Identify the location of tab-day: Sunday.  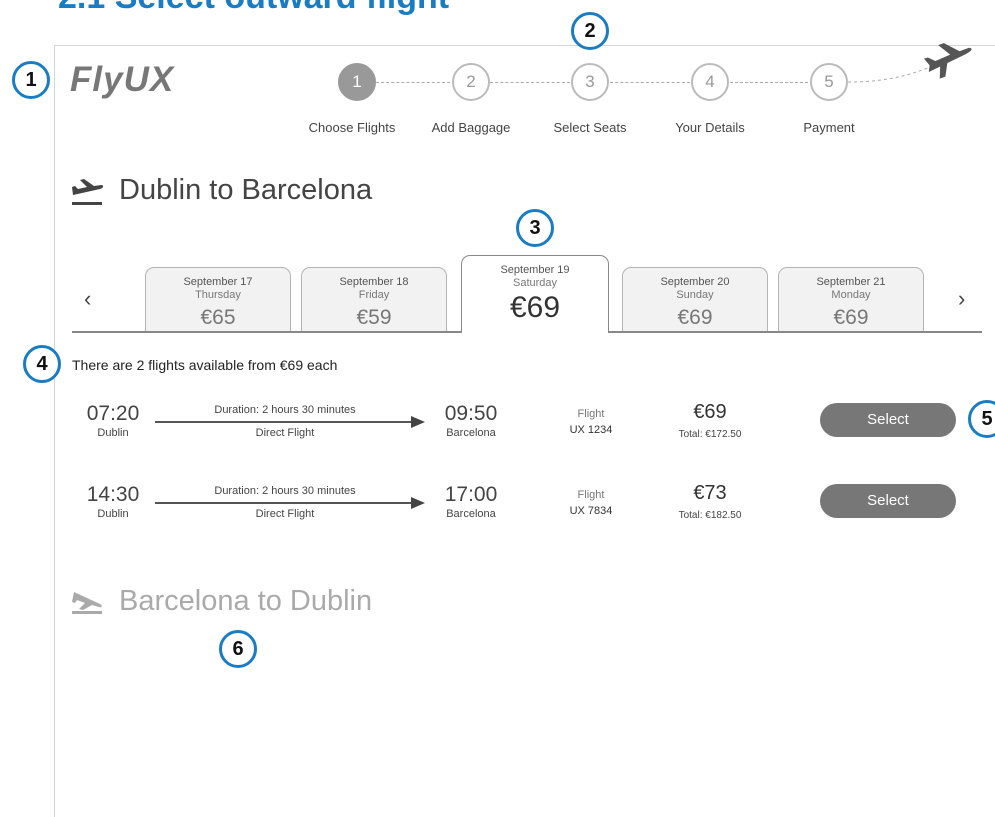
(695, 295).